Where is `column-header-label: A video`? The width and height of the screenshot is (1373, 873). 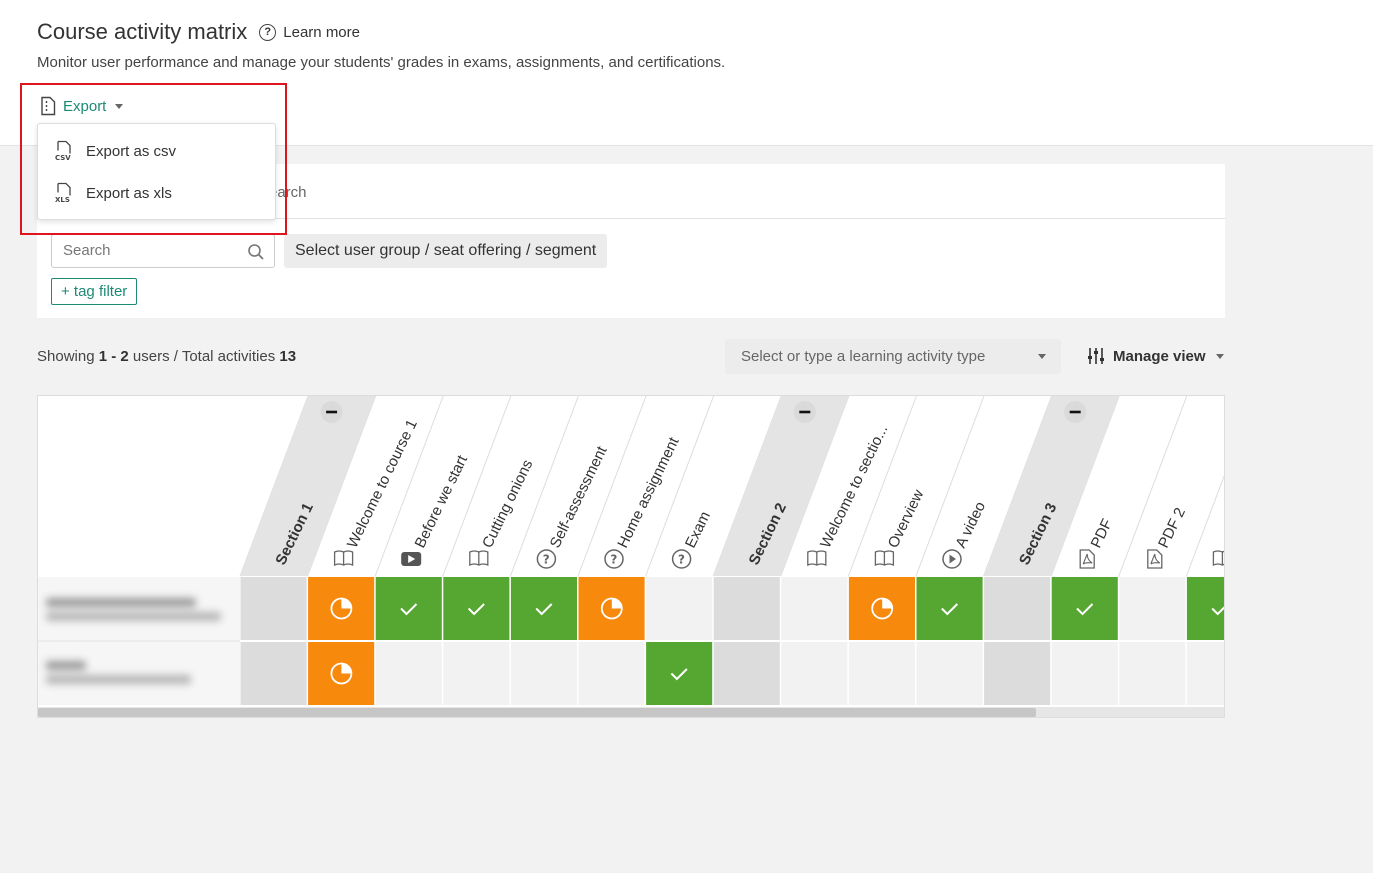 column-header-label: A video is located at coordinates (970, 525).